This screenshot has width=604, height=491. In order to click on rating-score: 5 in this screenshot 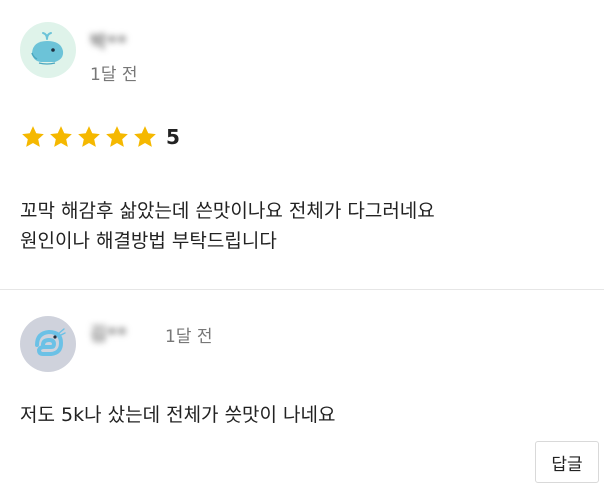, I will do `click(173, 137)`.